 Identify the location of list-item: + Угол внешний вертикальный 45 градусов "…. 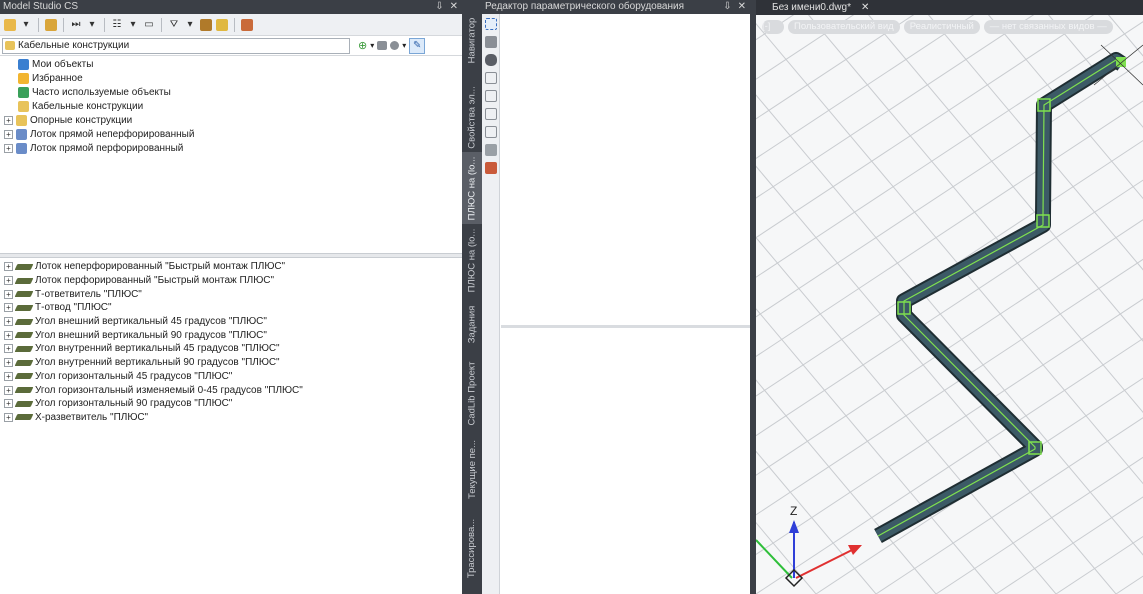
(233, 322).